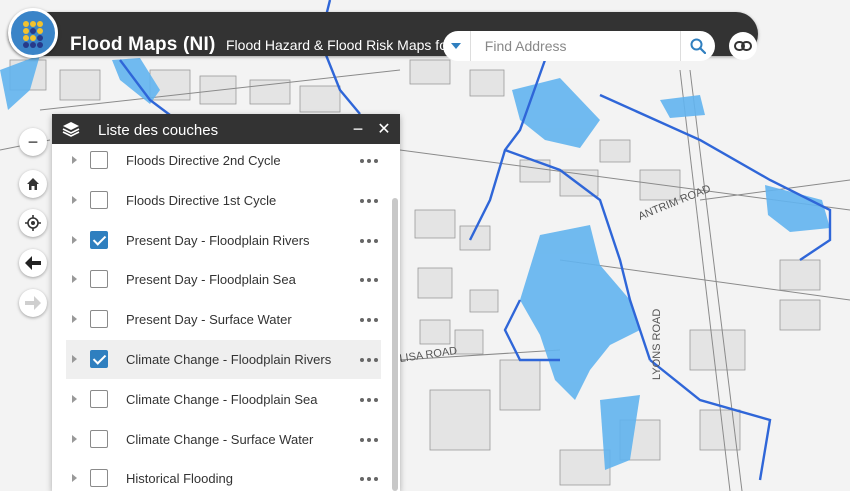 The width and height of the screenshot is (850, 491). I want to click on layers-icon, so click(71, 129).